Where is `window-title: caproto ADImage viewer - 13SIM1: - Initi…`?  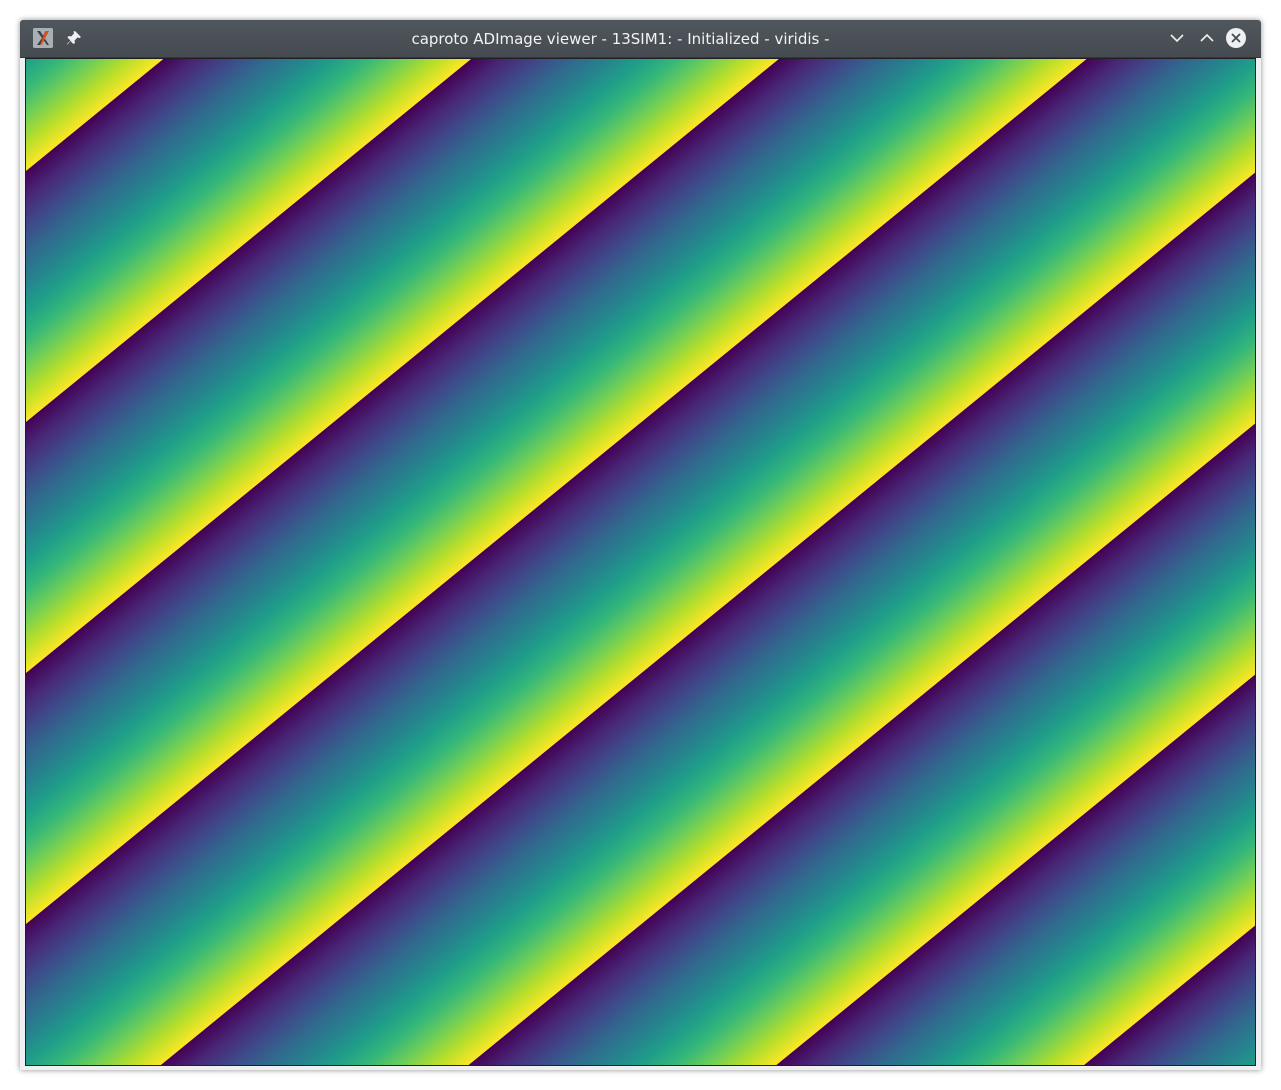 window-title: caproto ADImage viewer - 13SIM1: - Initi… is located at coordinates (620, 39).